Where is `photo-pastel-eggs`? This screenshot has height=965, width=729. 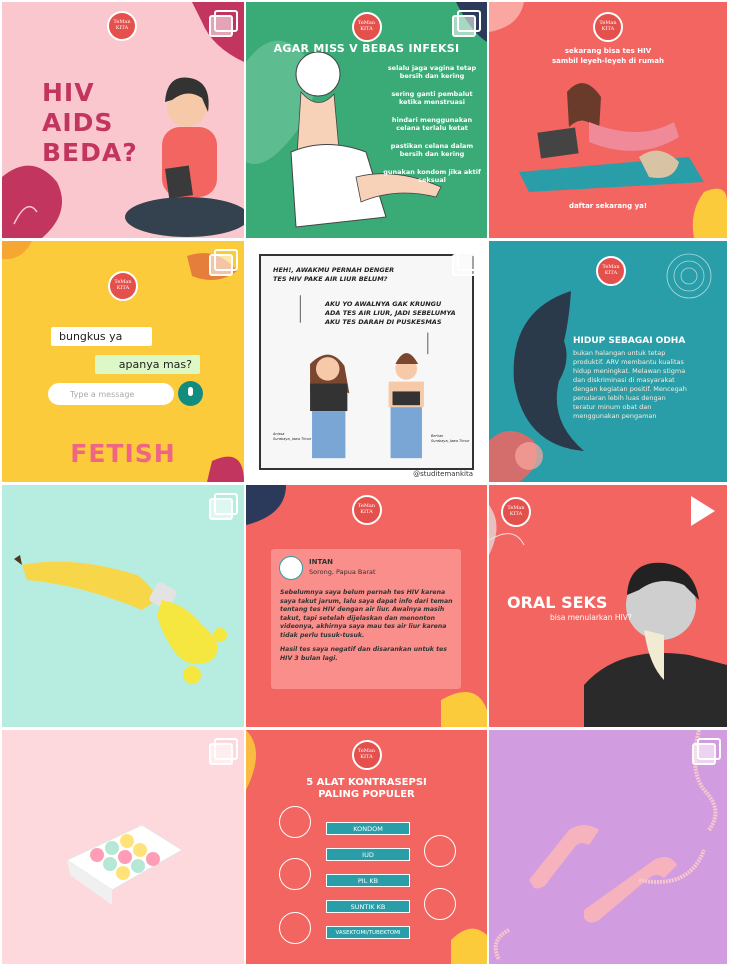
photo-pastel-eggs is located at coordinates (124, 864).